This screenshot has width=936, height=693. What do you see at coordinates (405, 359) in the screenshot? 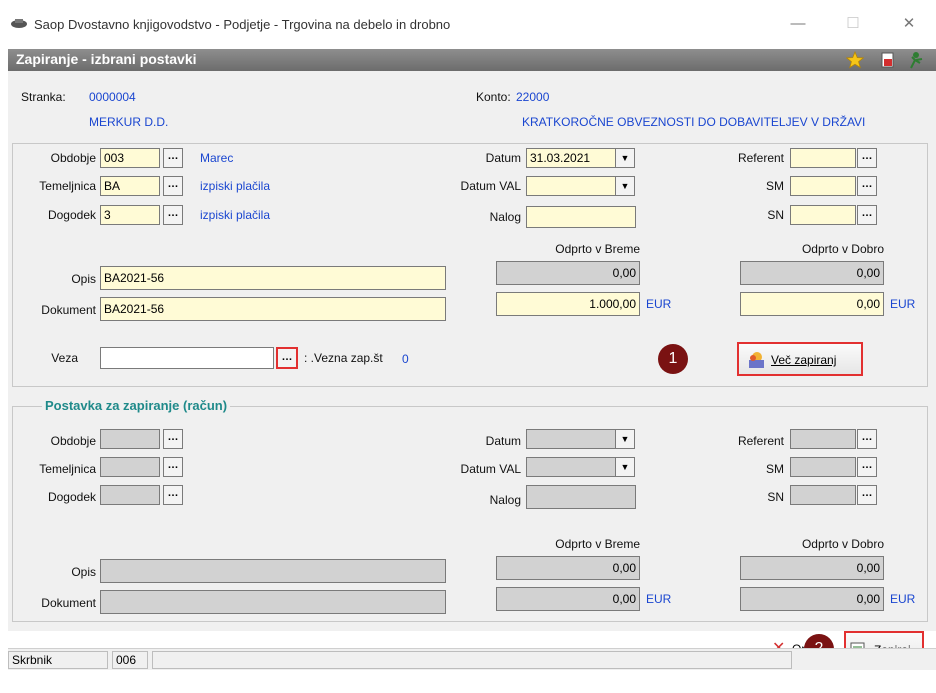
I see `vezna-zap-value: 0` at bounding box center [405, 359].